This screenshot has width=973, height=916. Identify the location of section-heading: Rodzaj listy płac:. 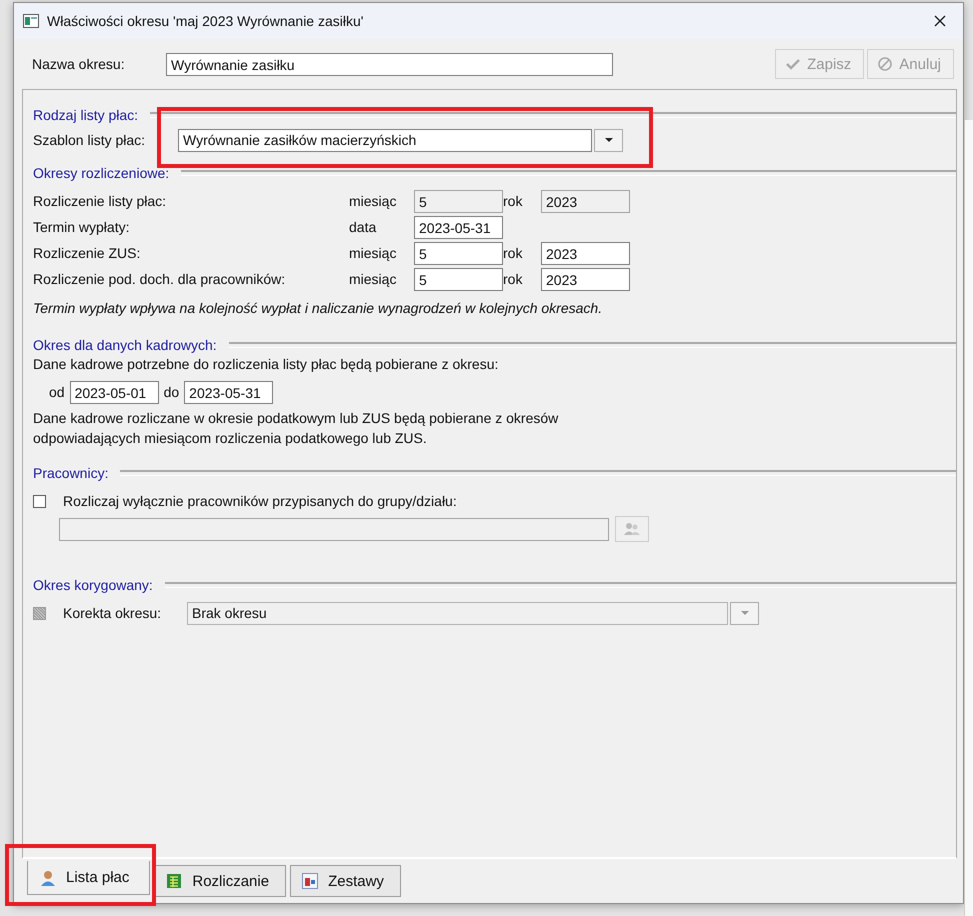
(85, 115).